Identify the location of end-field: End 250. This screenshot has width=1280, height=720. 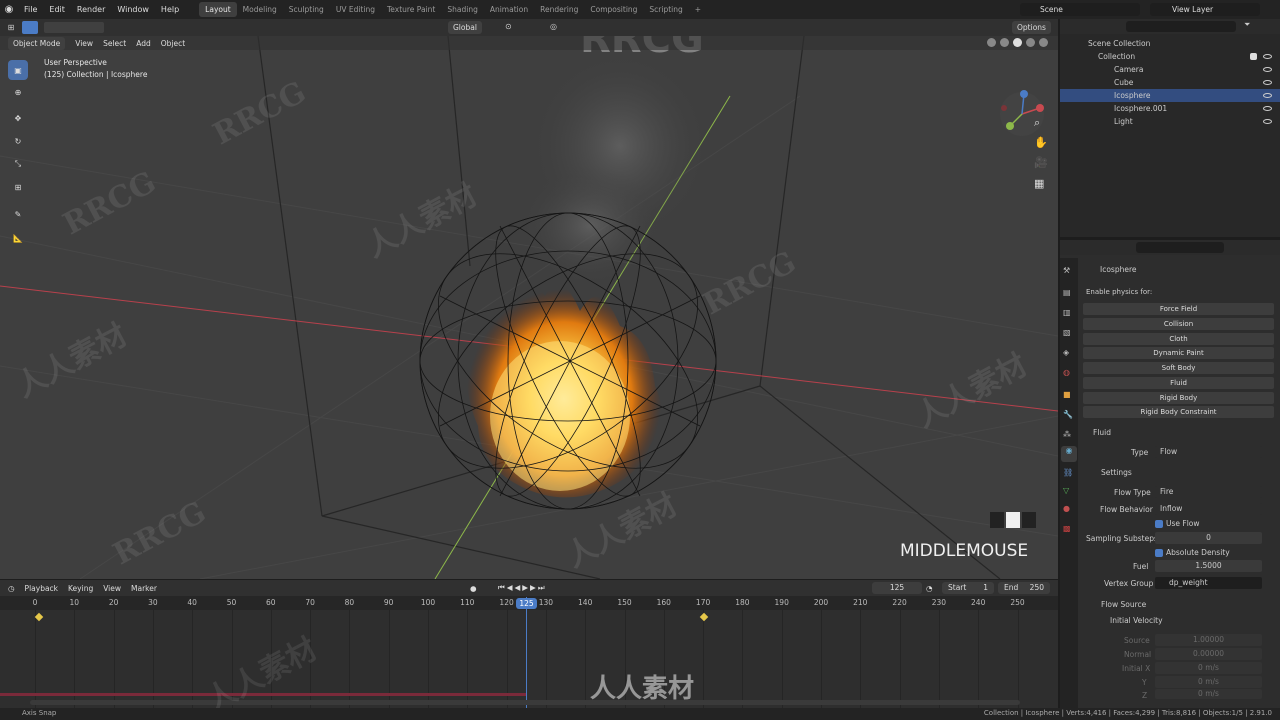
(1024, 588).